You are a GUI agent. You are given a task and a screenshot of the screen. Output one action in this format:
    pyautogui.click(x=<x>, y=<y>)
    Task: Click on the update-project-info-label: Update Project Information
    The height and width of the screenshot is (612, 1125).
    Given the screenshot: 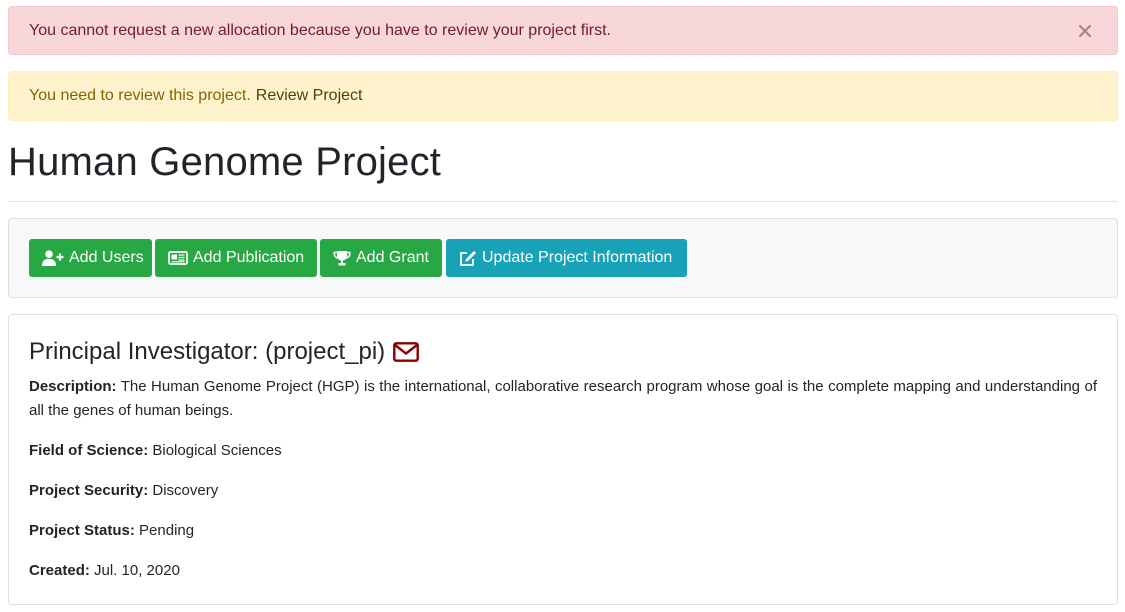 What is the action you would take?
    pyautogui.click(x=577, y=257)
    